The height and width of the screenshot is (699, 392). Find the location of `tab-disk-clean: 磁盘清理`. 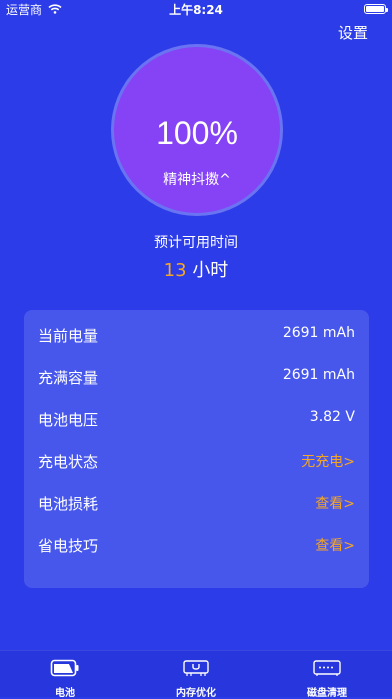

tab-disk-clean: 磁盘清理 is located at coordinates (327, 675).